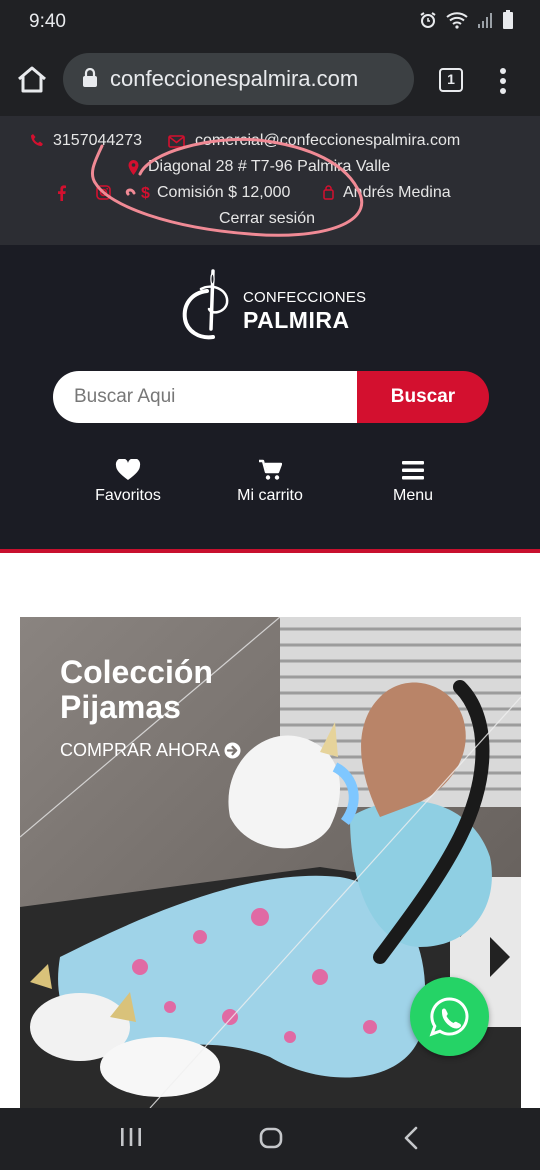 The width and height of the screenshot is (540, 1170). I want to click on dollar-icon: $, so click(145, 193).